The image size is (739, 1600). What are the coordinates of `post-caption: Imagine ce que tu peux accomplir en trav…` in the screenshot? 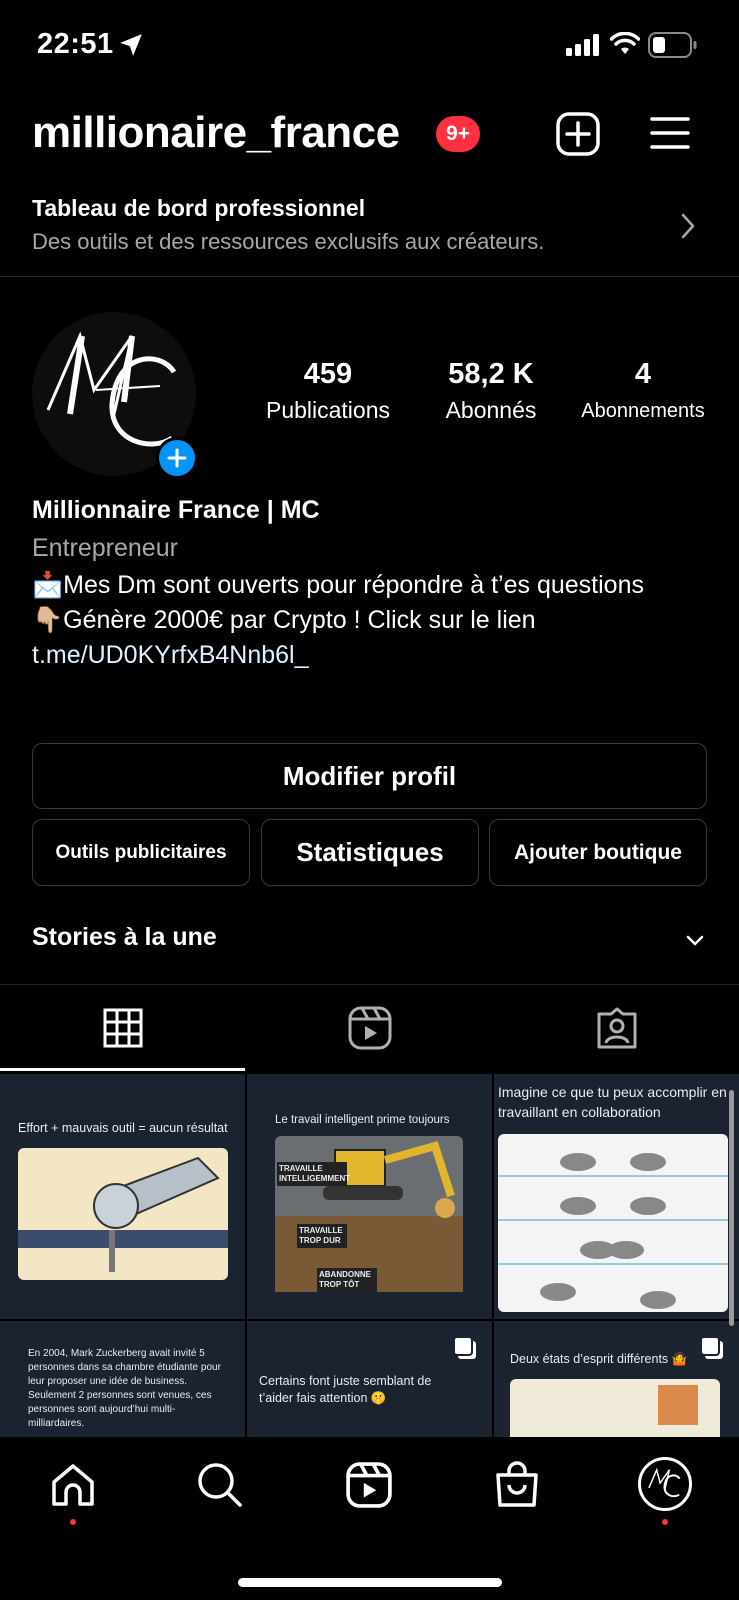 It's located at (612, 1102).